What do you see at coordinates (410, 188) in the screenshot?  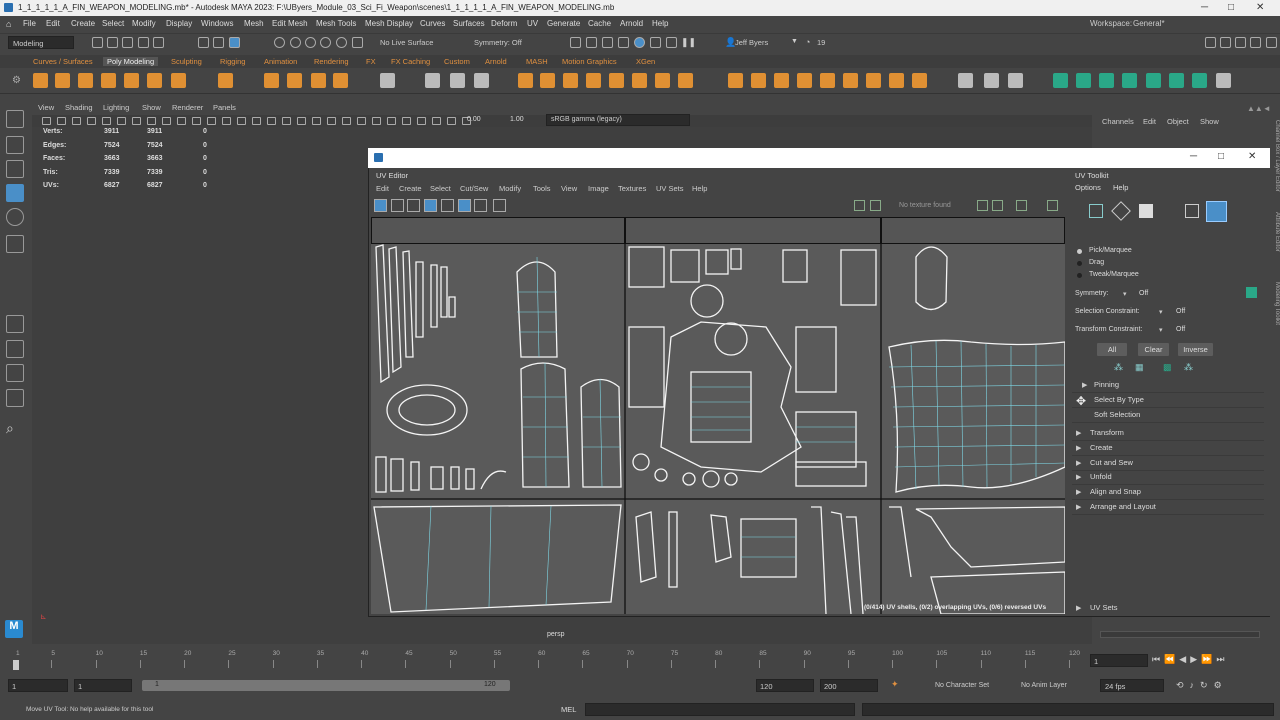 I see `uv-menu-create: Create` at bounding box center [410, 188].